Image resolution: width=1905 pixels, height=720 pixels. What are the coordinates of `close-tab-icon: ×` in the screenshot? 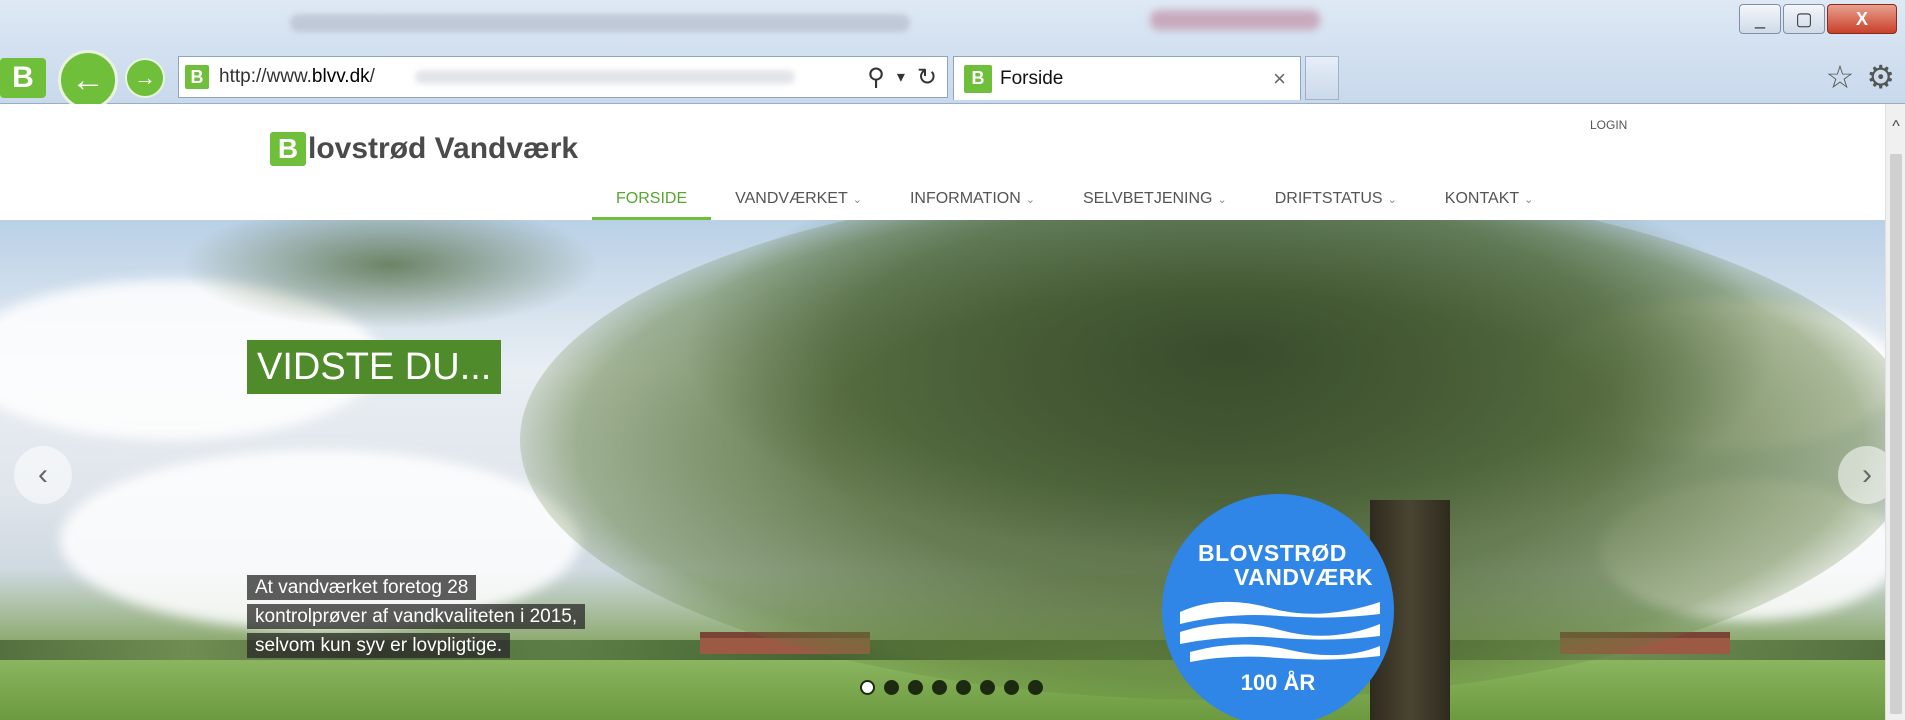 It's located at (1279, 79).